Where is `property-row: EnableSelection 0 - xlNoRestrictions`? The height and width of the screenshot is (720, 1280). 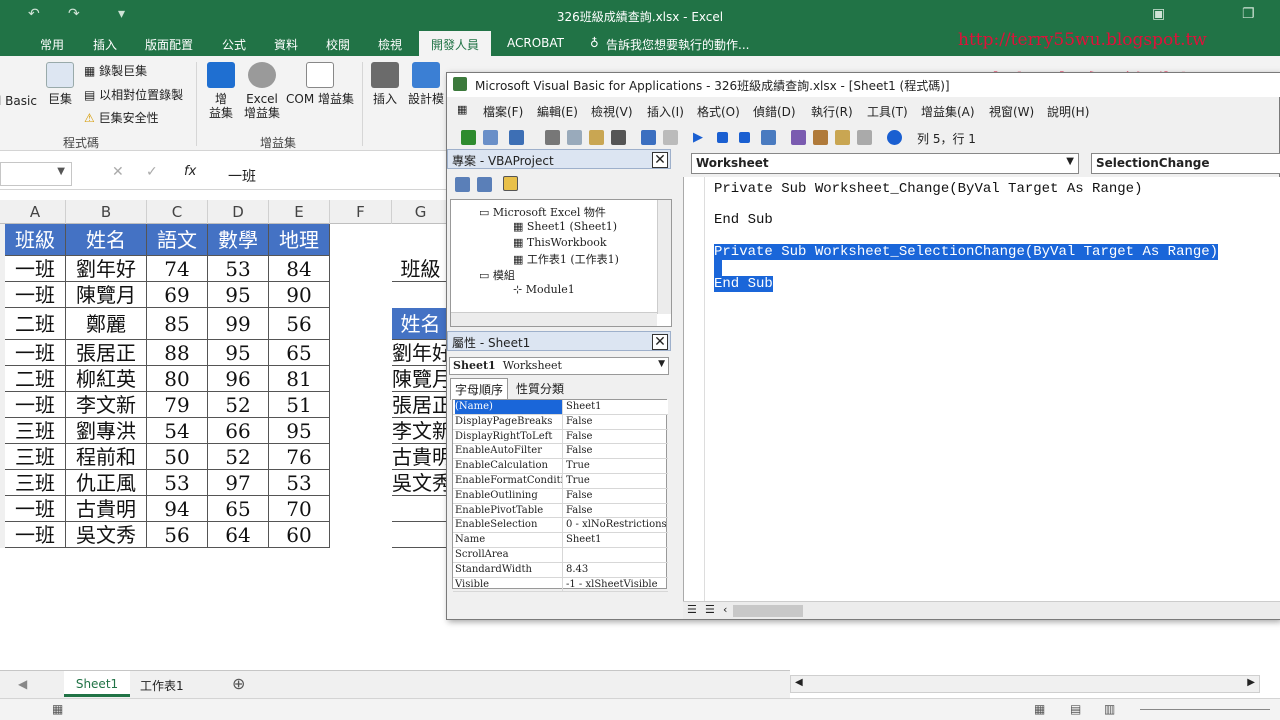
property-row: EnableSelection 0 - xlNoRestrictions is located at coordinates (560, 526).